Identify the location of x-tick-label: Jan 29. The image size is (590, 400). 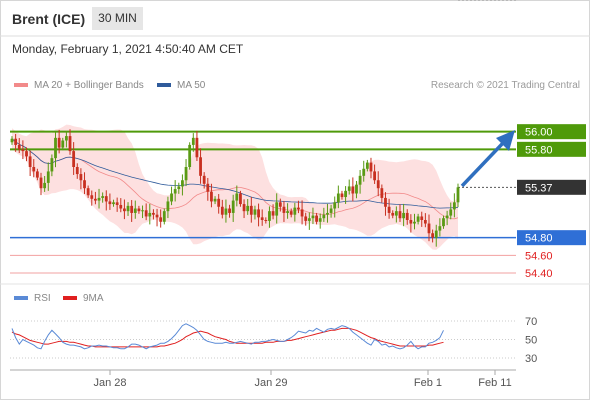
(270, 383).